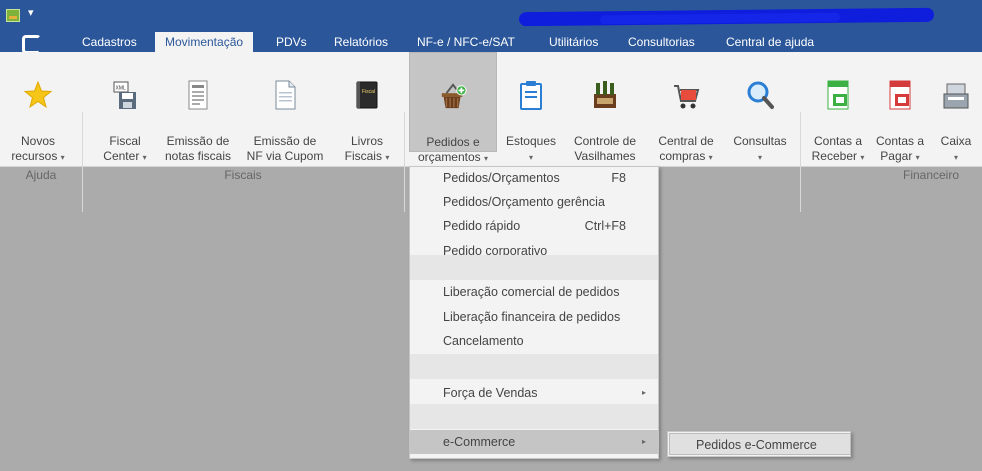  Describe the element at coordinates (760, 95) in the screenshot. I see `magnifier-icon` at that location.